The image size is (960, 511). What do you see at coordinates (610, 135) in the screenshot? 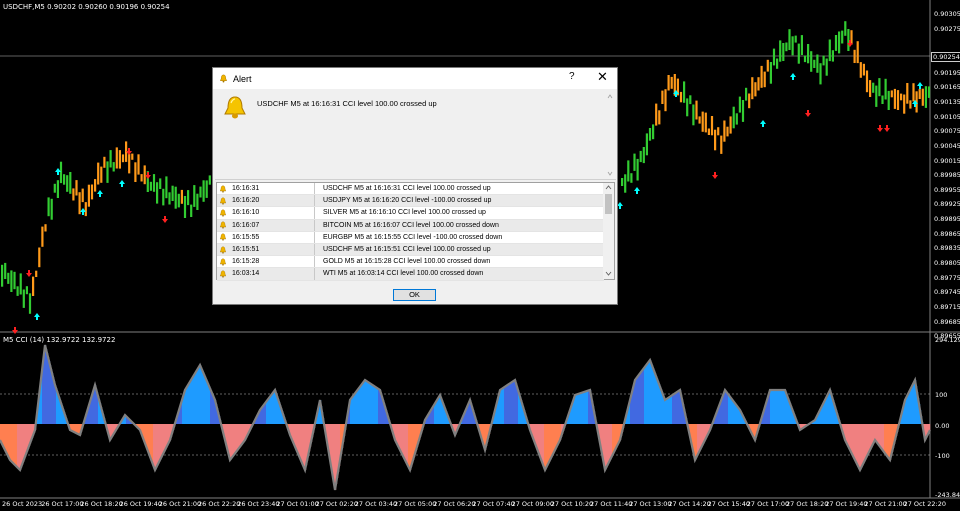
I see `message-scrollbar` at bounding box center [610, 135].